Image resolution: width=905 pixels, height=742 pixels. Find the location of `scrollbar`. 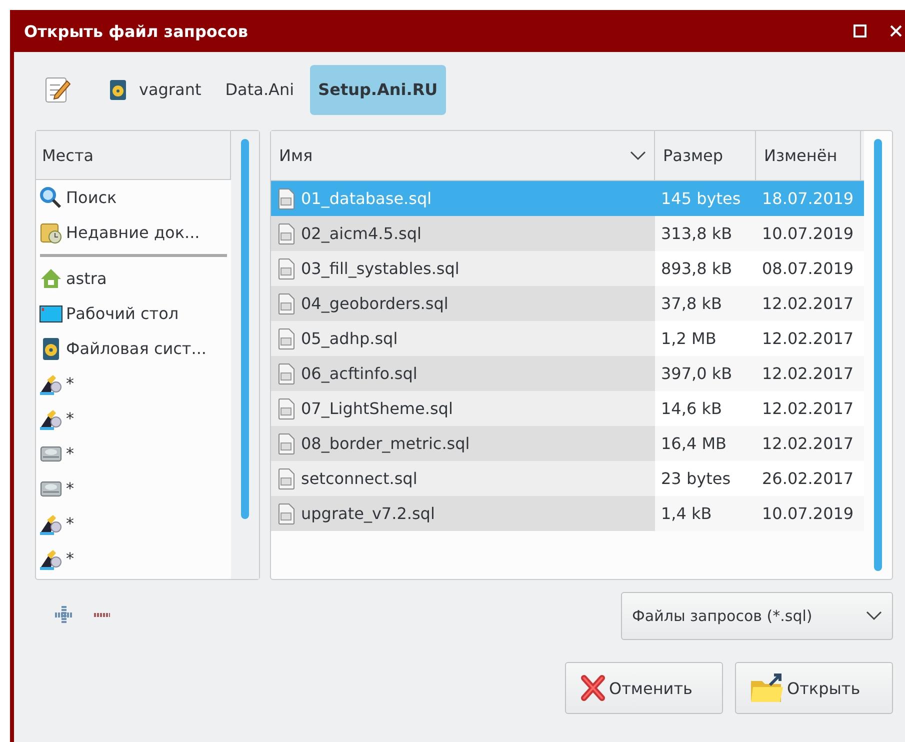

scrollbar is located at coordinates (245, 355).